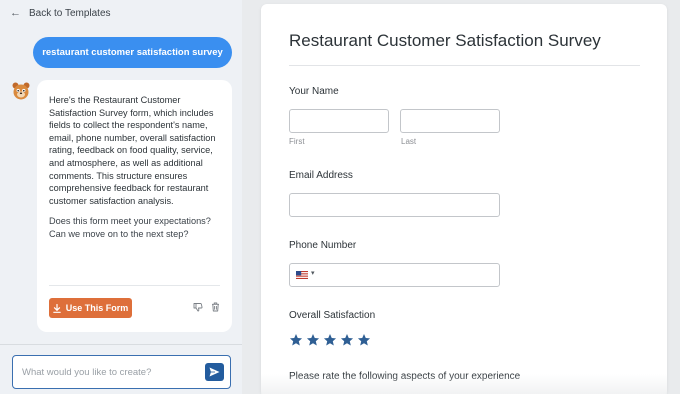  Describe the element at coordinates (339, 121) in the screenshot. I see `first-name-field` at that location.